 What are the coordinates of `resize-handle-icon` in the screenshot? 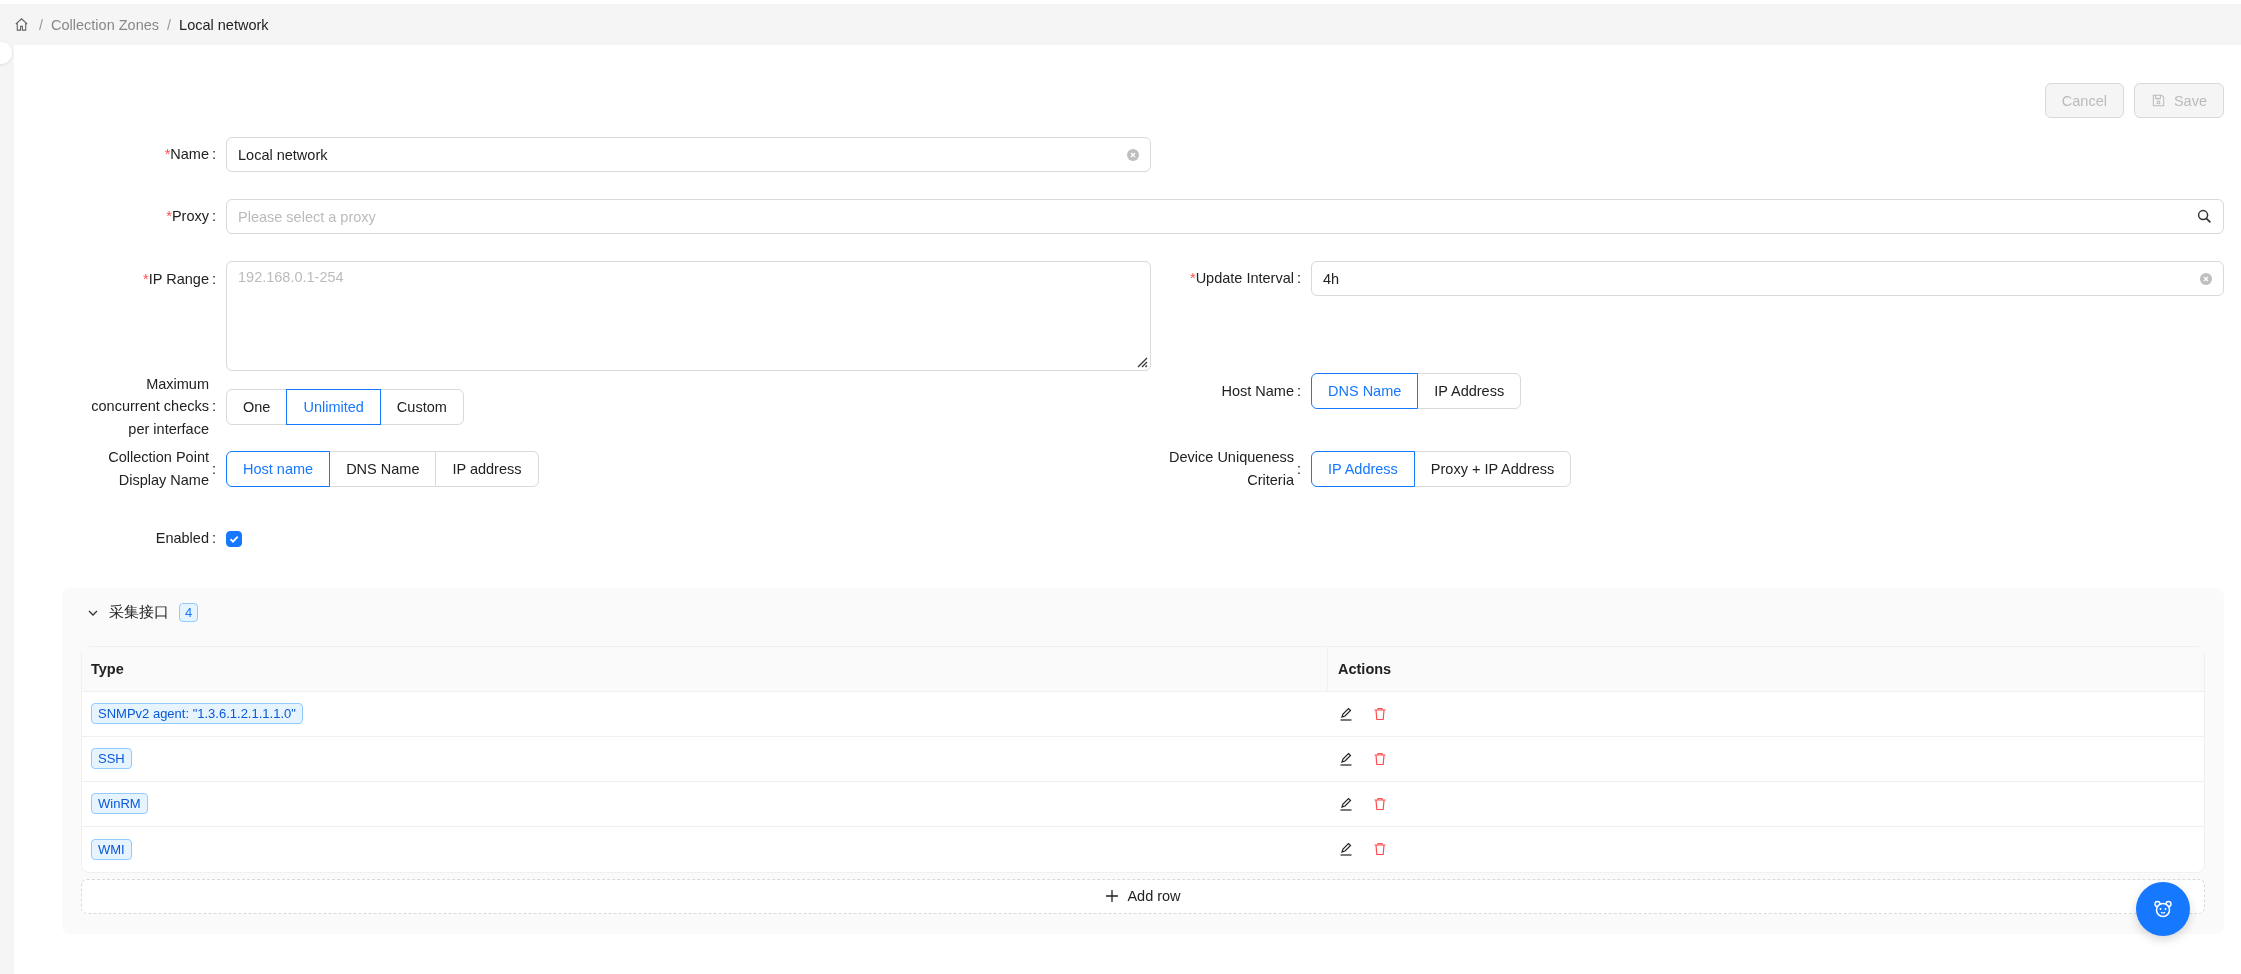 It's located at (1142, 362).